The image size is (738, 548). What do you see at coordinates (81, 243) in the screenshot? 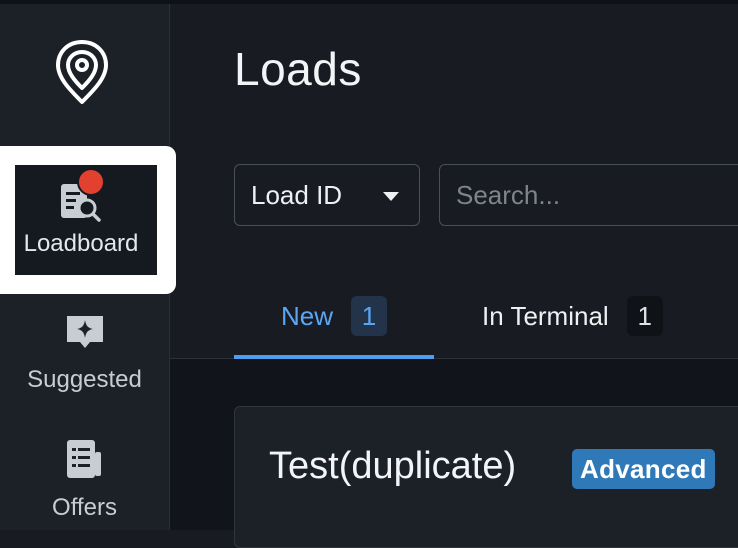
I see `sidebar-item-label: Loadboard` at bounding box center [81, 243].